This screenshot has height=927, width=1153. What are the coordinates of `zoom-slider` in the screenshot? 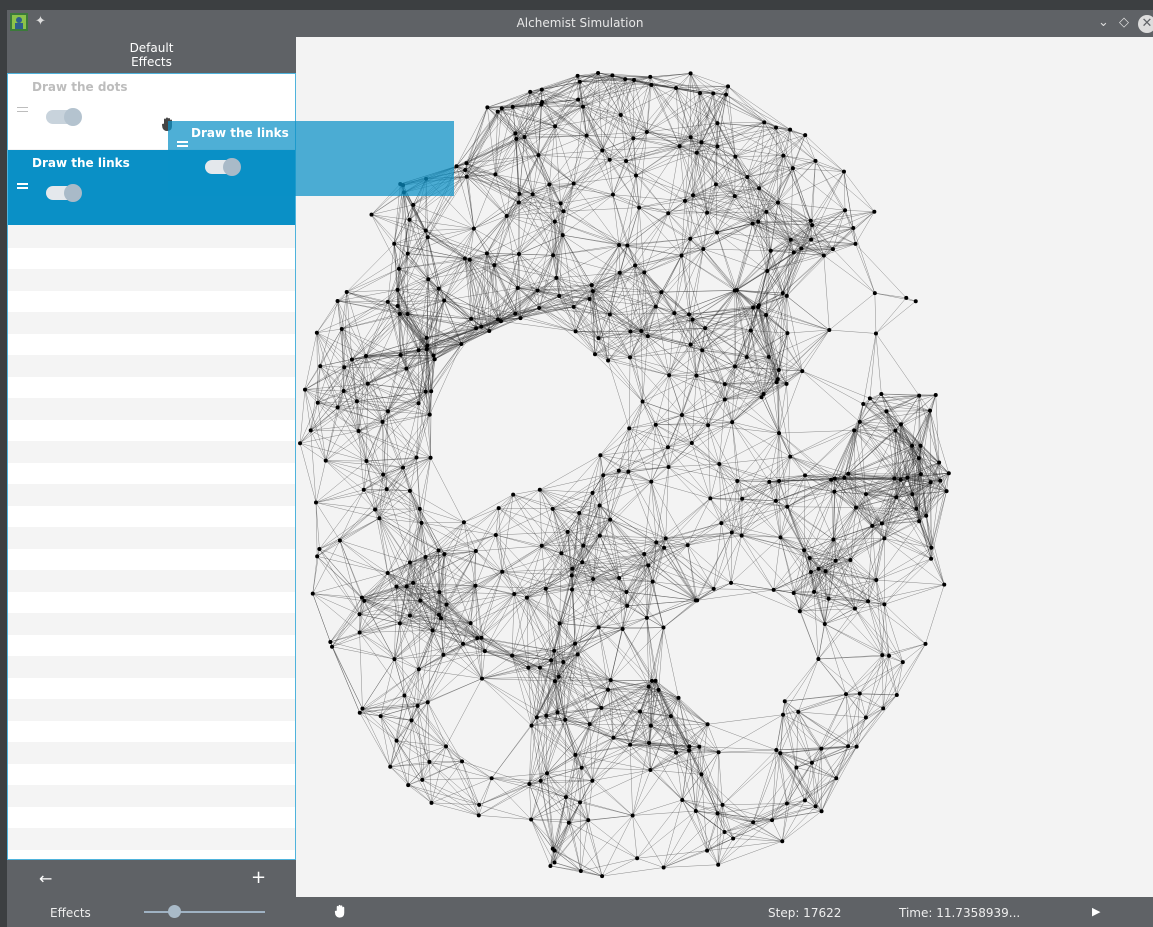 It's located at (204, 911).